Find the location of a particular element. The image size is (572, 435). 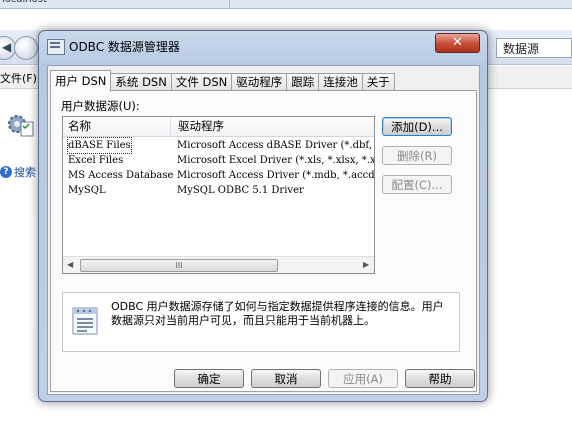

help-icon: ? is located at coordinates (6, 172).